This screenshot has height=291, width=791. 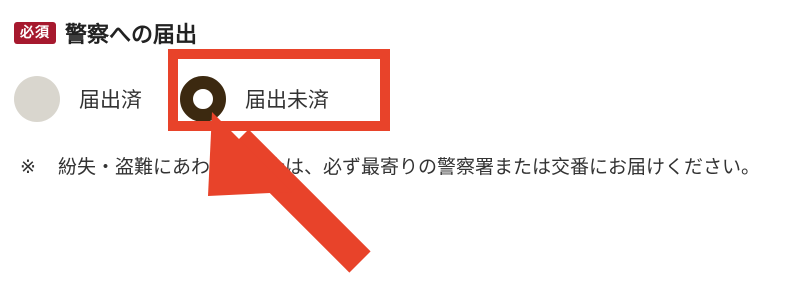 What do you see at coordinates (131, 35) in the screenshot?
I see `section-title: 警察への届出` at bounding box center [131, 35].